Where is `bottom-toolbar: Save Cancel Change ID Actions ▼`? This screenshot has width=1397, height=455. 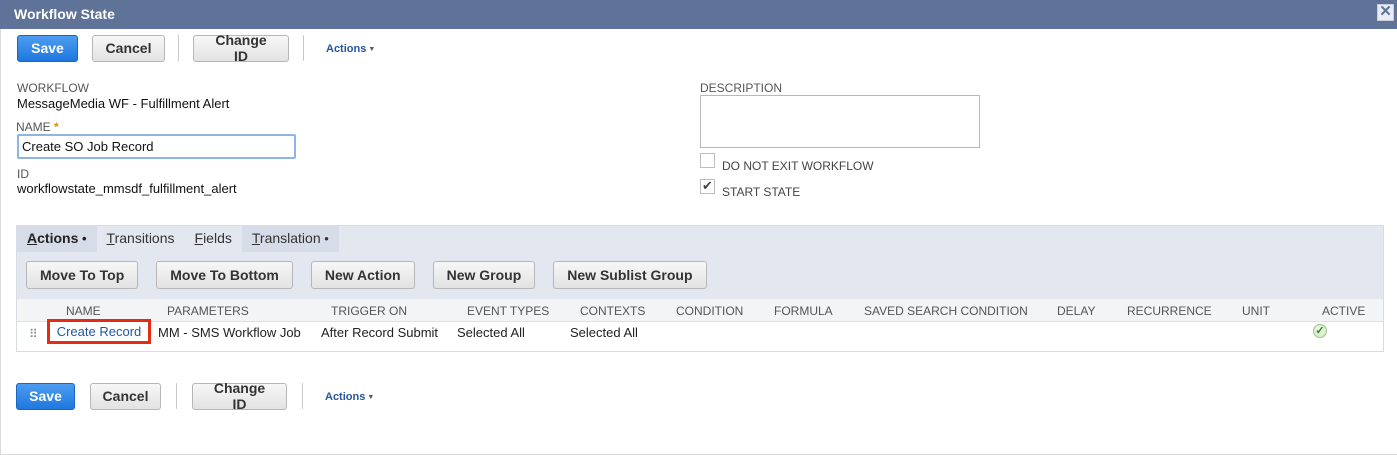 bottom-toolbar: Save Cancel Change ID Actions ▼ is located at coordinates (195, 396).